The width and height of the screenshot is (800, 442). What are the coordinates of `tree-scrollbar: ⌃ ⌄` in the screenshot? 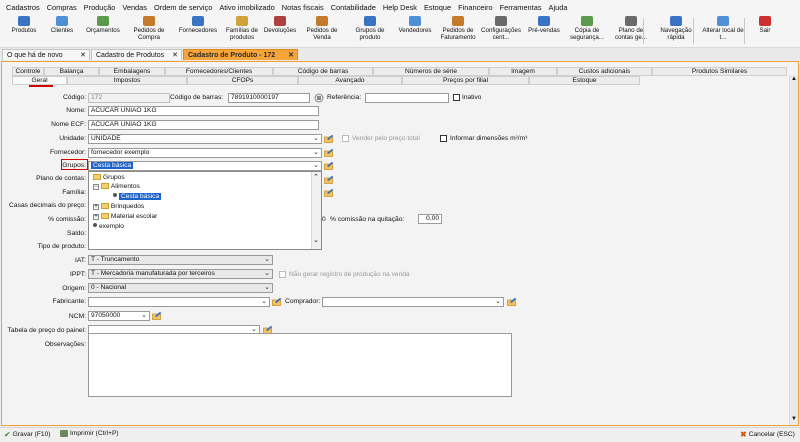 It's located at (316, 210).